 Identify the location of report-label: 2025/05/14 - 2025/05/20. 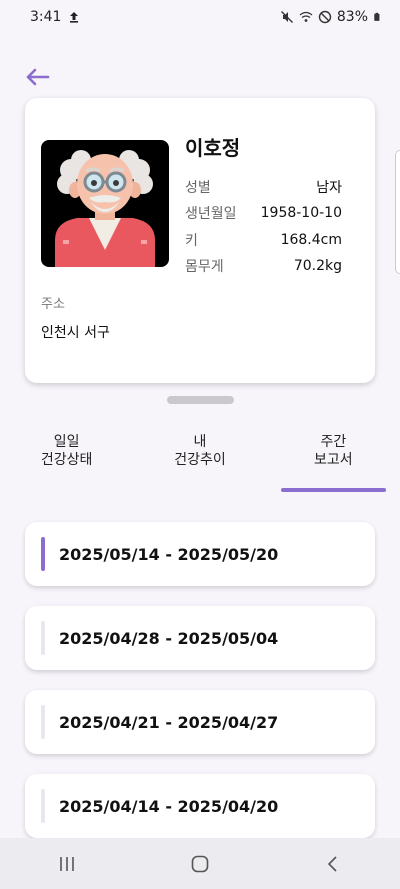
(169, 554).